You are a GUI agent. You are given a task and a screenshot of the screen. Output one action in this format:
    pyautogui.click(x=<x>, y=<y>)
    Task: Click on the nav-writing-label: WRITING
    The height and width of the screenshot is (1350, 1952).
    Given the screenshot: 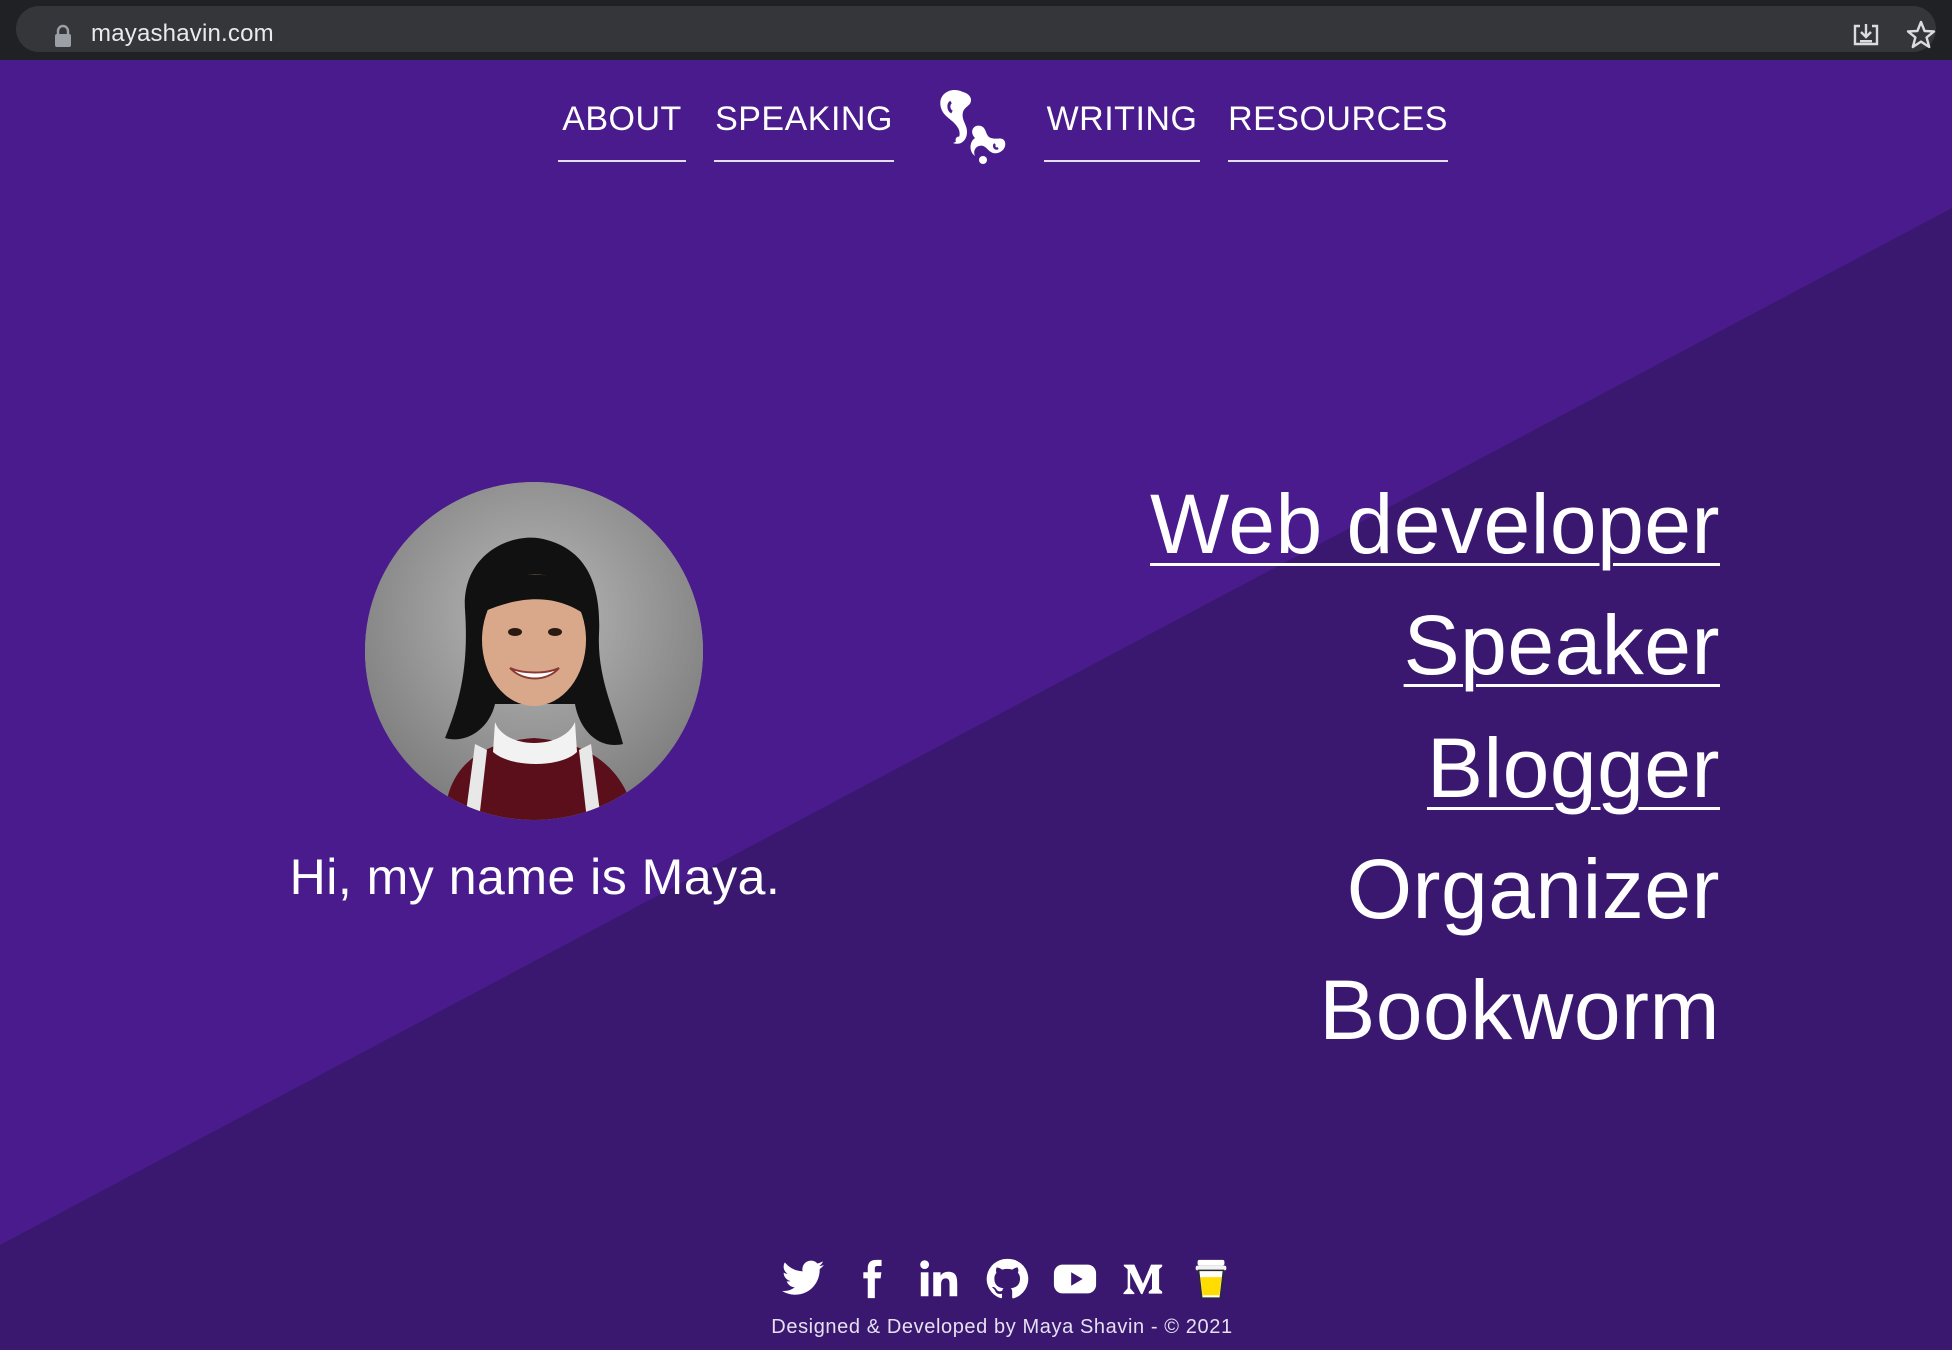 What is the action you would take?
    pyautogui.click(x=1122, y=119)
    